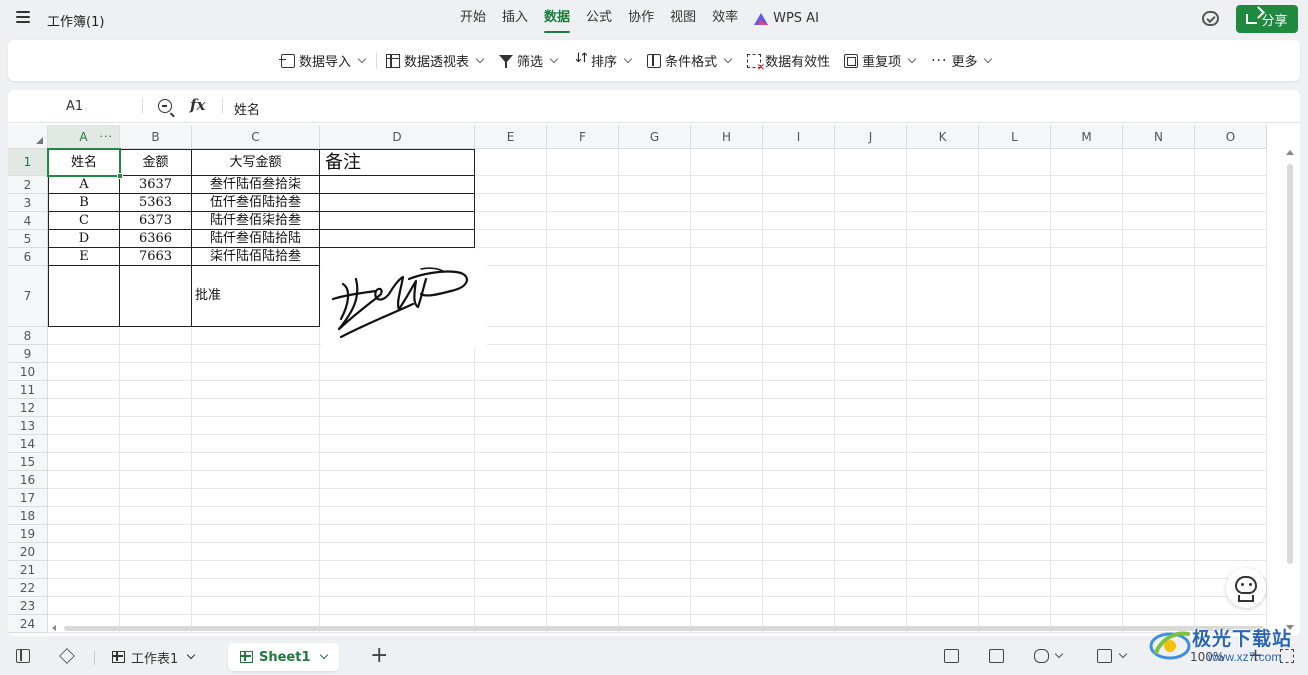 The height and width of the screenshot is (675, 1308). What do you see at coordinates (1159, 426) in the screenshot?
I see `cell-n13` at bounding box center [1159, 426].